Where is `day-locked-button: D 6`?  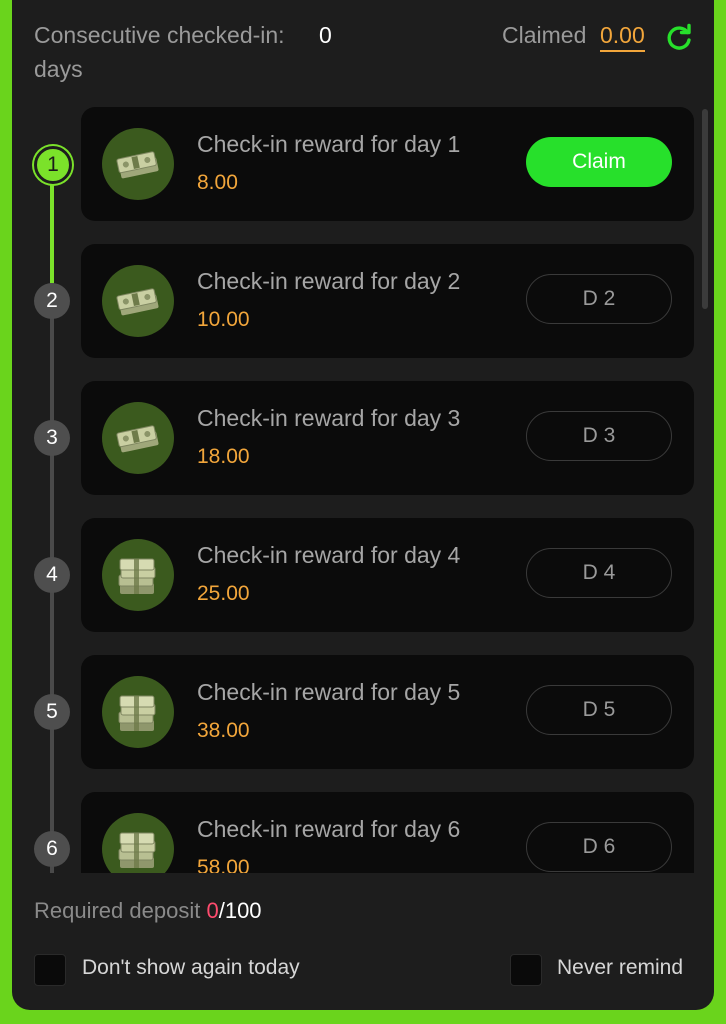 day-locked-button: D 6 is located at coordinates (599, 847).